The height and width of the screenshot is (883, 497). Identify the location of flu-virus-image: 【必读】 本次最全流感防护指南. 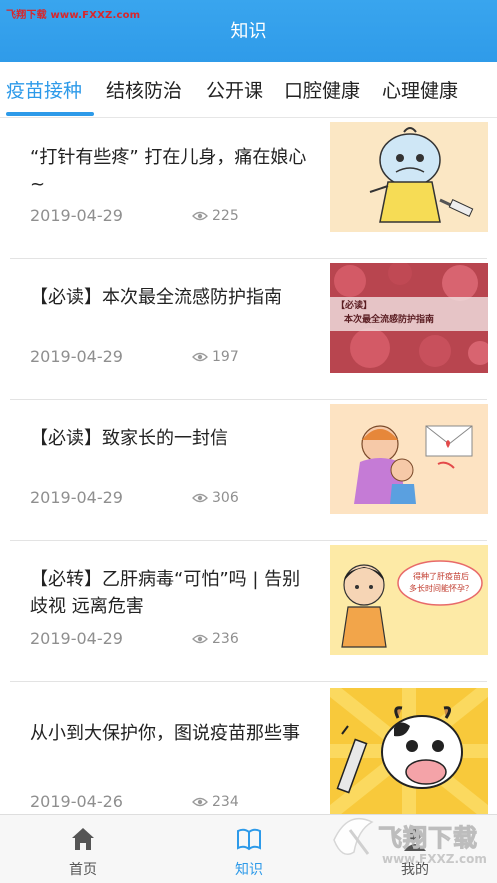
(409, 318).